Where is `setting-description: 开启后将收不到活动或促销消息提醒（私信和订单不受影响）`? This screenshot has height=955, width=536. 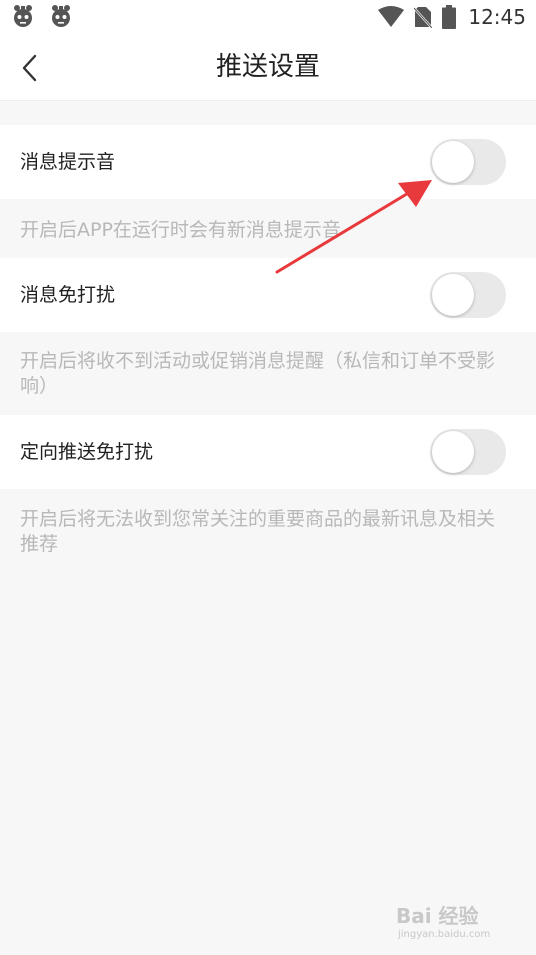
setting-description: 开启后将收不到活动或促销消息提醒（私信和订单不受影响） is located at coordinates (258, 373).